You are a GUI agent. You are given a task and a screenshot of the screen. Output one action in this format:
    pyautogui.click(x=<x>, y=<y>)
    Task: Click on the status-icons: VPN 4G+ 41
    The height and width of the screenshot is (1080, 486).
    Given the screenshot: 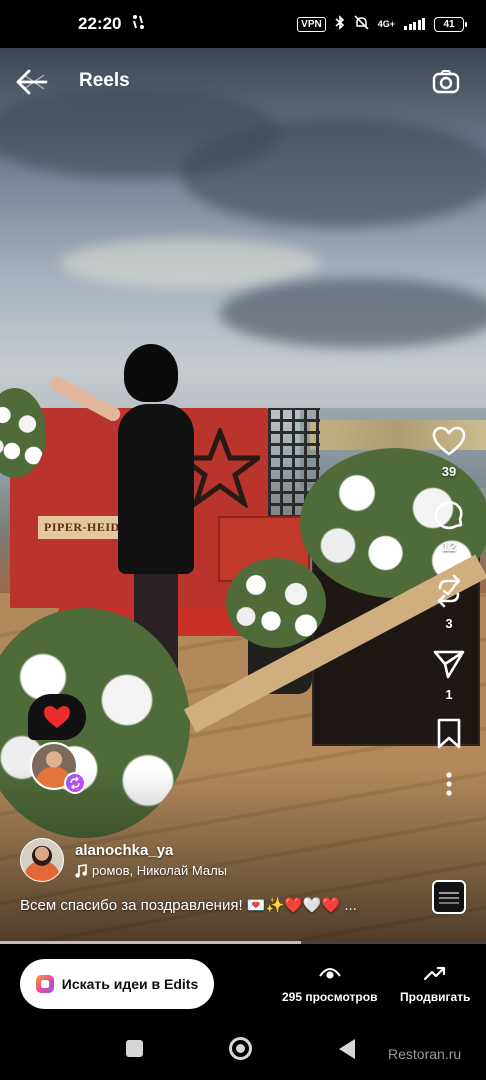 What is the action you would take?
    pyautogui.click(x=382, y=24)
    